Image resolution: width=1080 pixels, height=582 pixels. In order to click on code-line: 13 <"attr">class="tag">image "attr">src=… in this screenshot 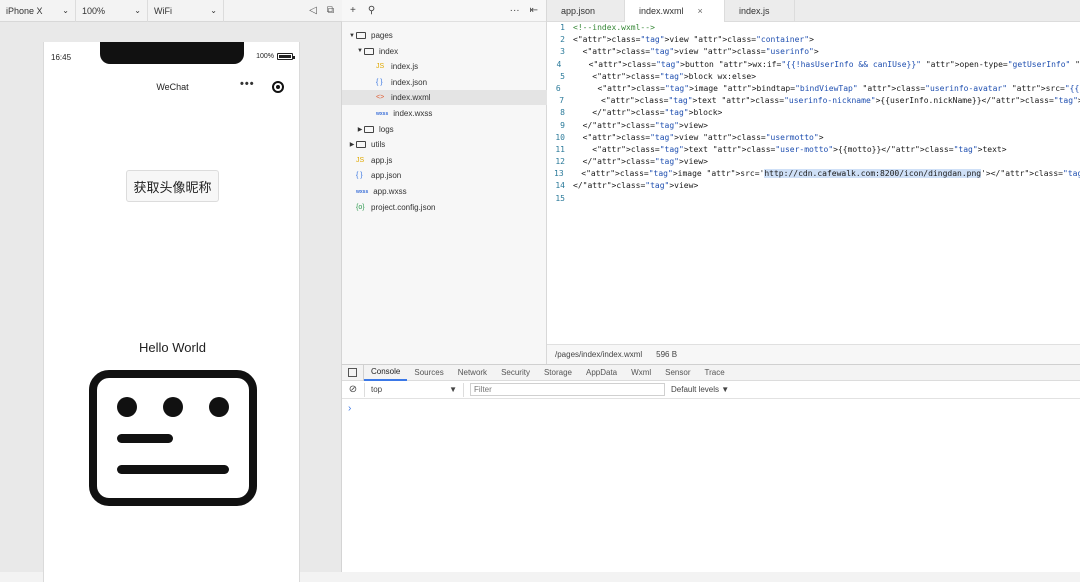, I will do `click(813, 174)`.